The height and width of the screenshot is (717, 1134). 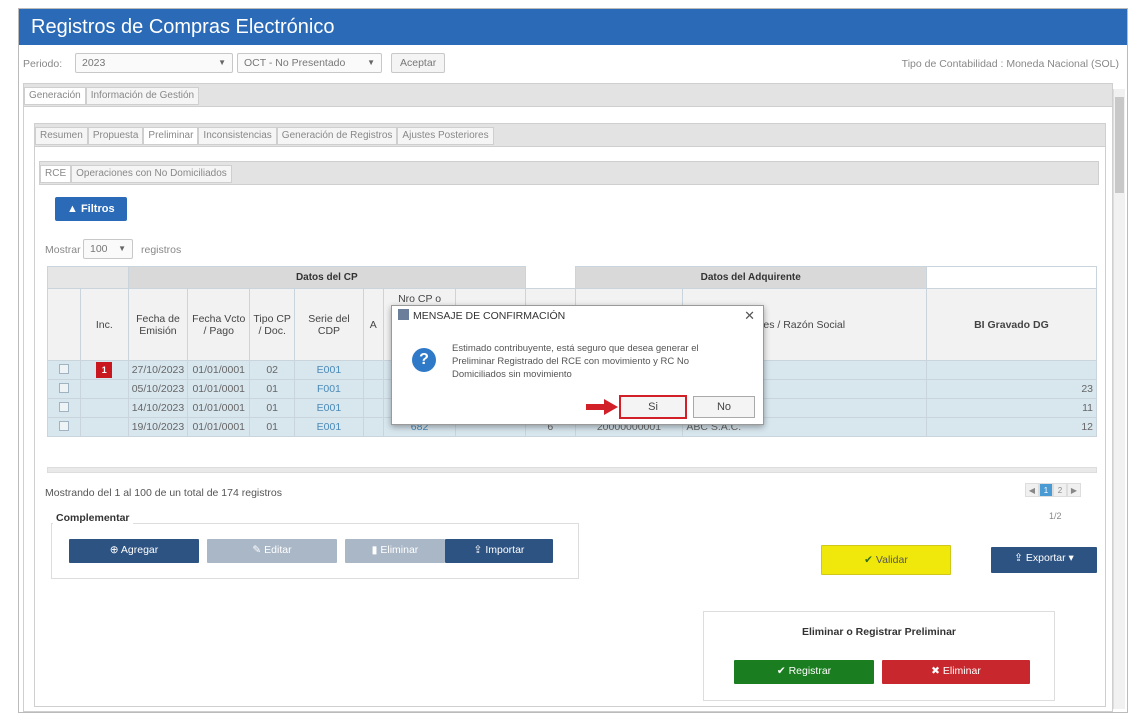 What do you see at coordinates (91, 209) in the screenshot?
I see `filters-button: ▲ Filtros` at bounding box center [91, 209].